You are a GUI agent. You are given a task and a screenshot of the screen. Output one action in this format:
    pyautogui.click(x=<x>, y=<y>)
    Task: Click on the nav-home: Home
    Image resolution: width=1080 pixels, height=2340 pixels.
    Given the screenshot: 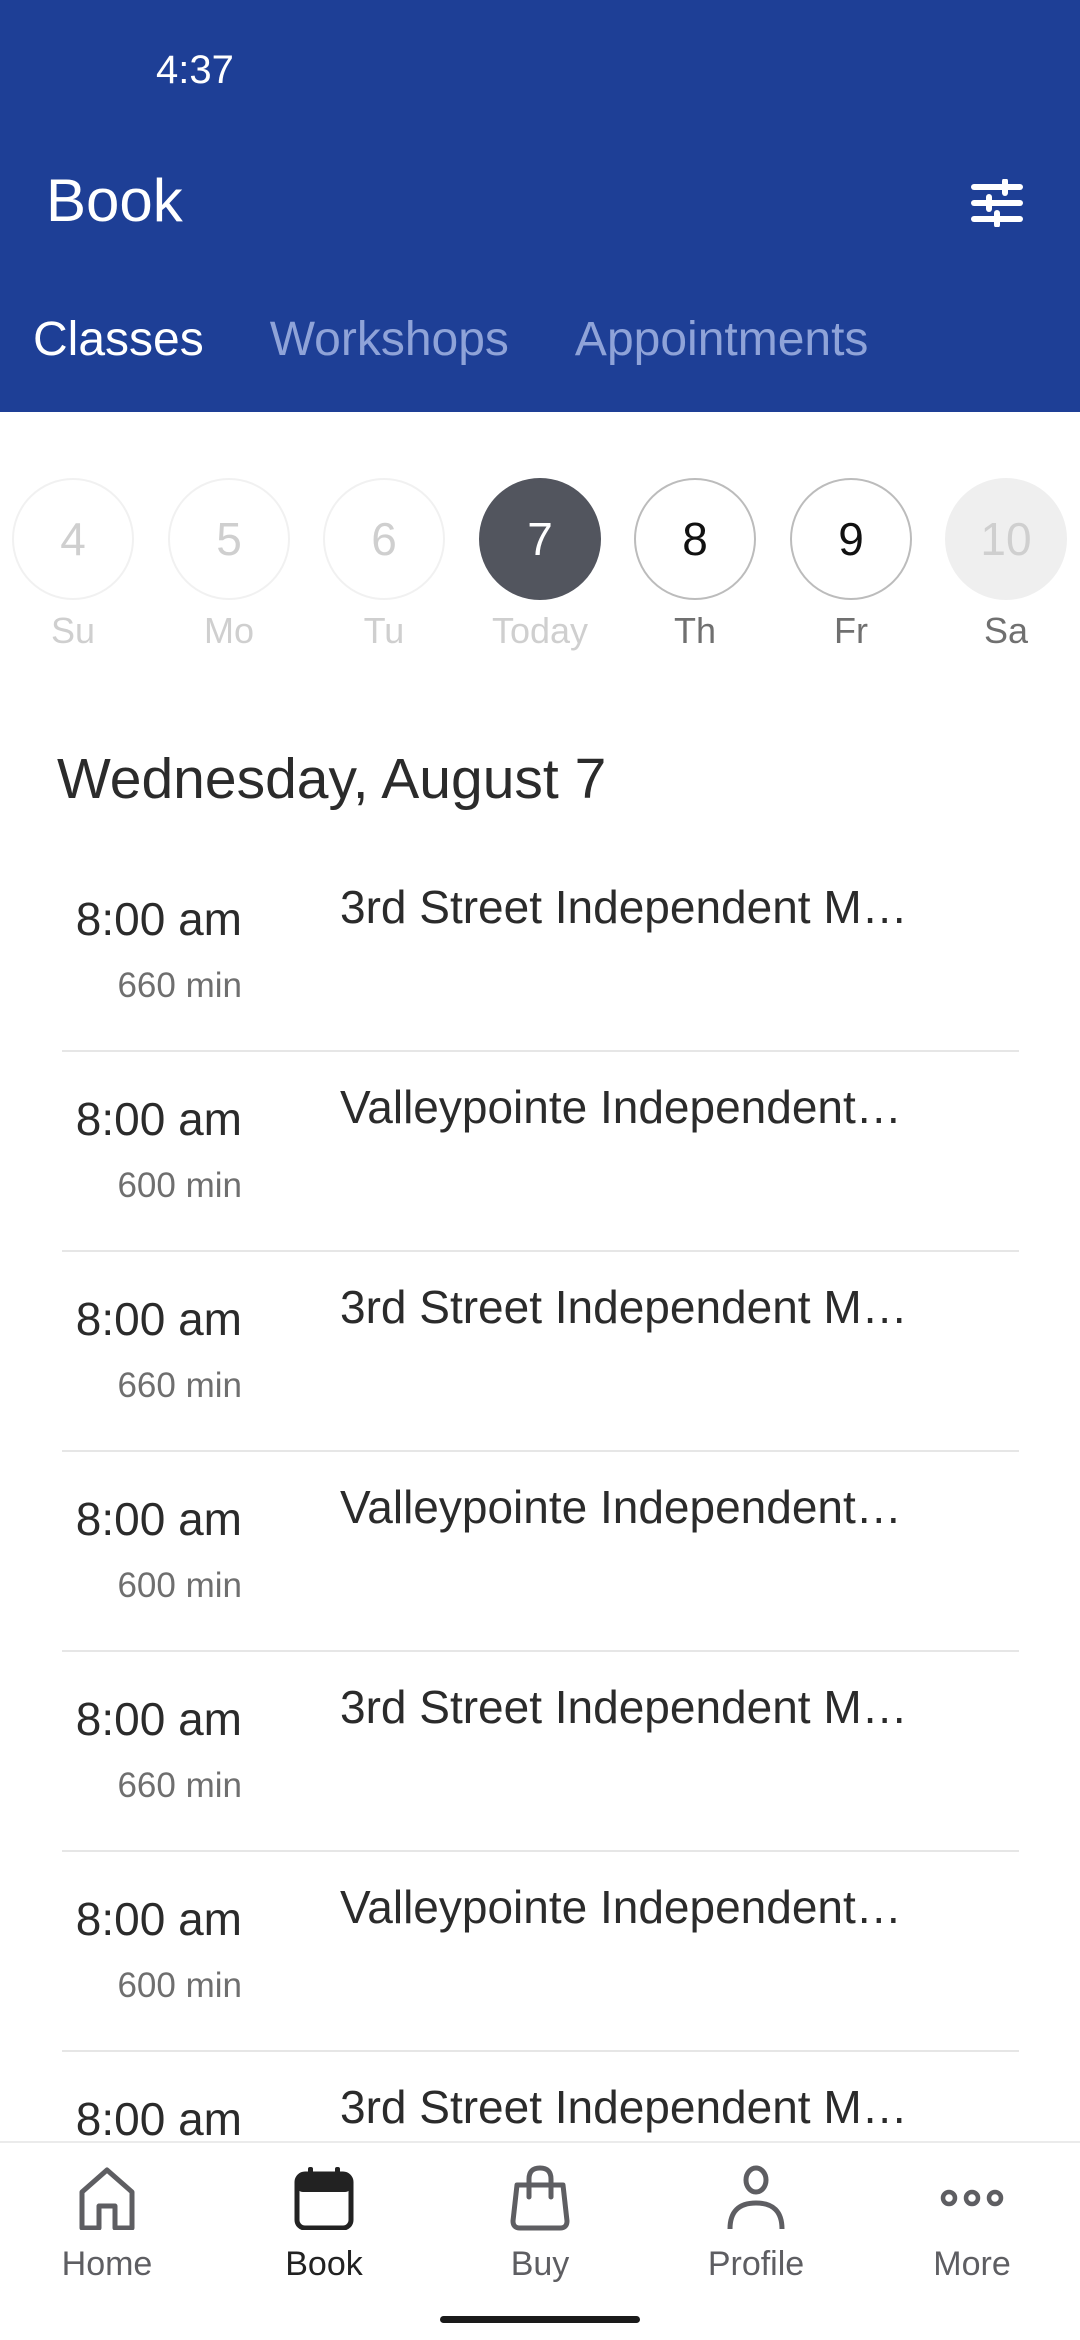 What is the action you would take?
    pyautogui.click(x=107, y=2223)
    